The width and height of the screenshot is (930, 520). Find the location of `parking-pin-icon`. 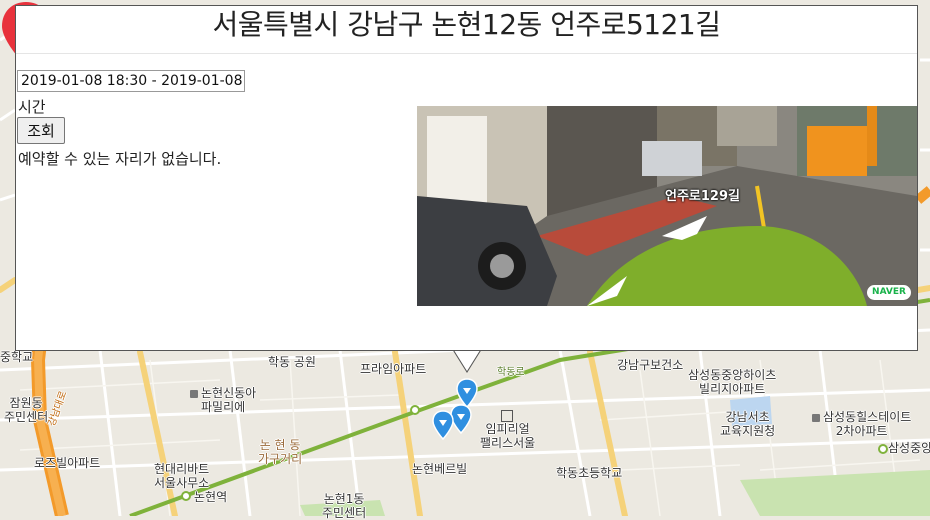

parking-pin-icon is located at coordinates (443, 425).